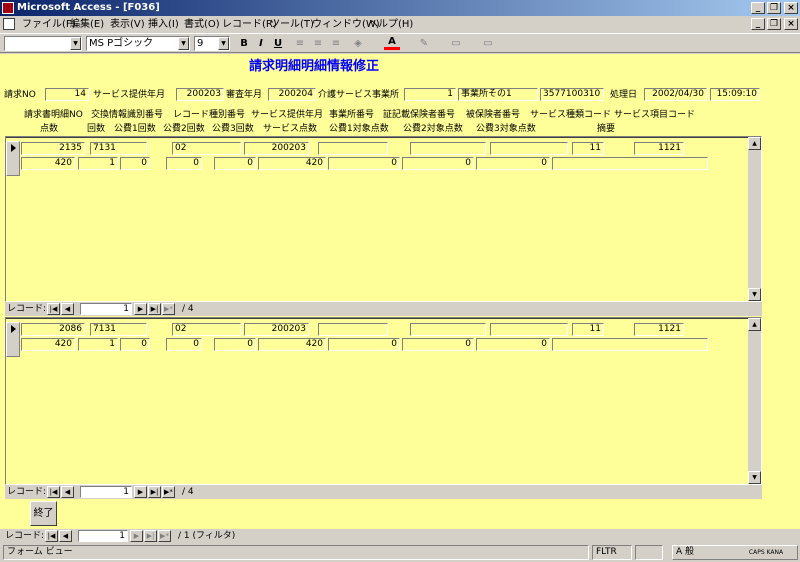 The height and width of the screenshot is (562, 800). What do you see at coordinates (774, 24) in the screenshot?
I see `doc-restore-button: ❐` at bounding box center [774, 24].